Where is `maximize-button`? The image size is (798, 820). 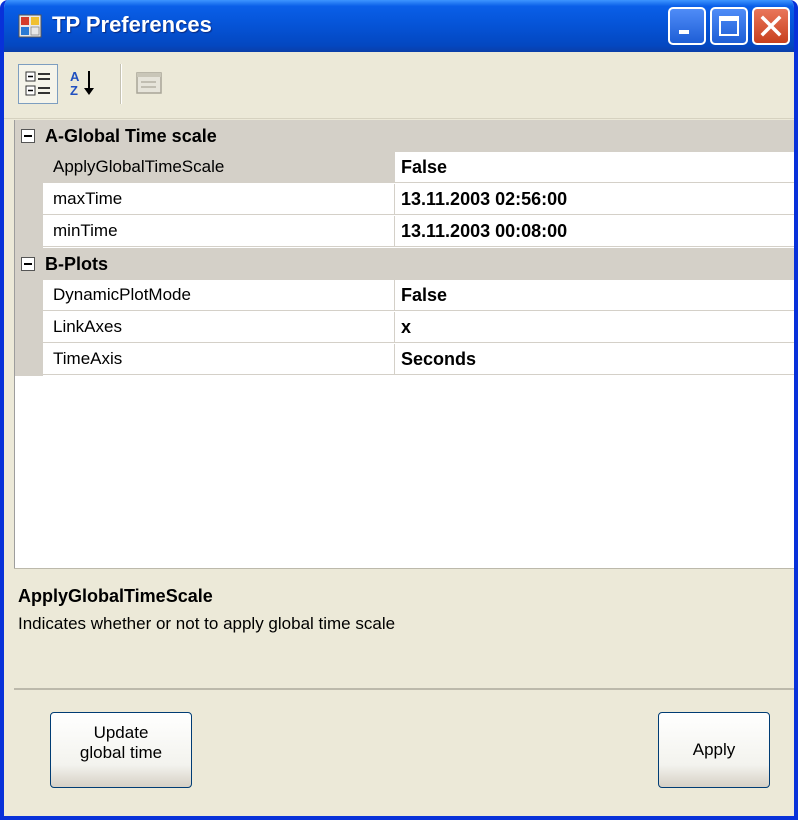 maximize-button is located at coordinates (729, 26).